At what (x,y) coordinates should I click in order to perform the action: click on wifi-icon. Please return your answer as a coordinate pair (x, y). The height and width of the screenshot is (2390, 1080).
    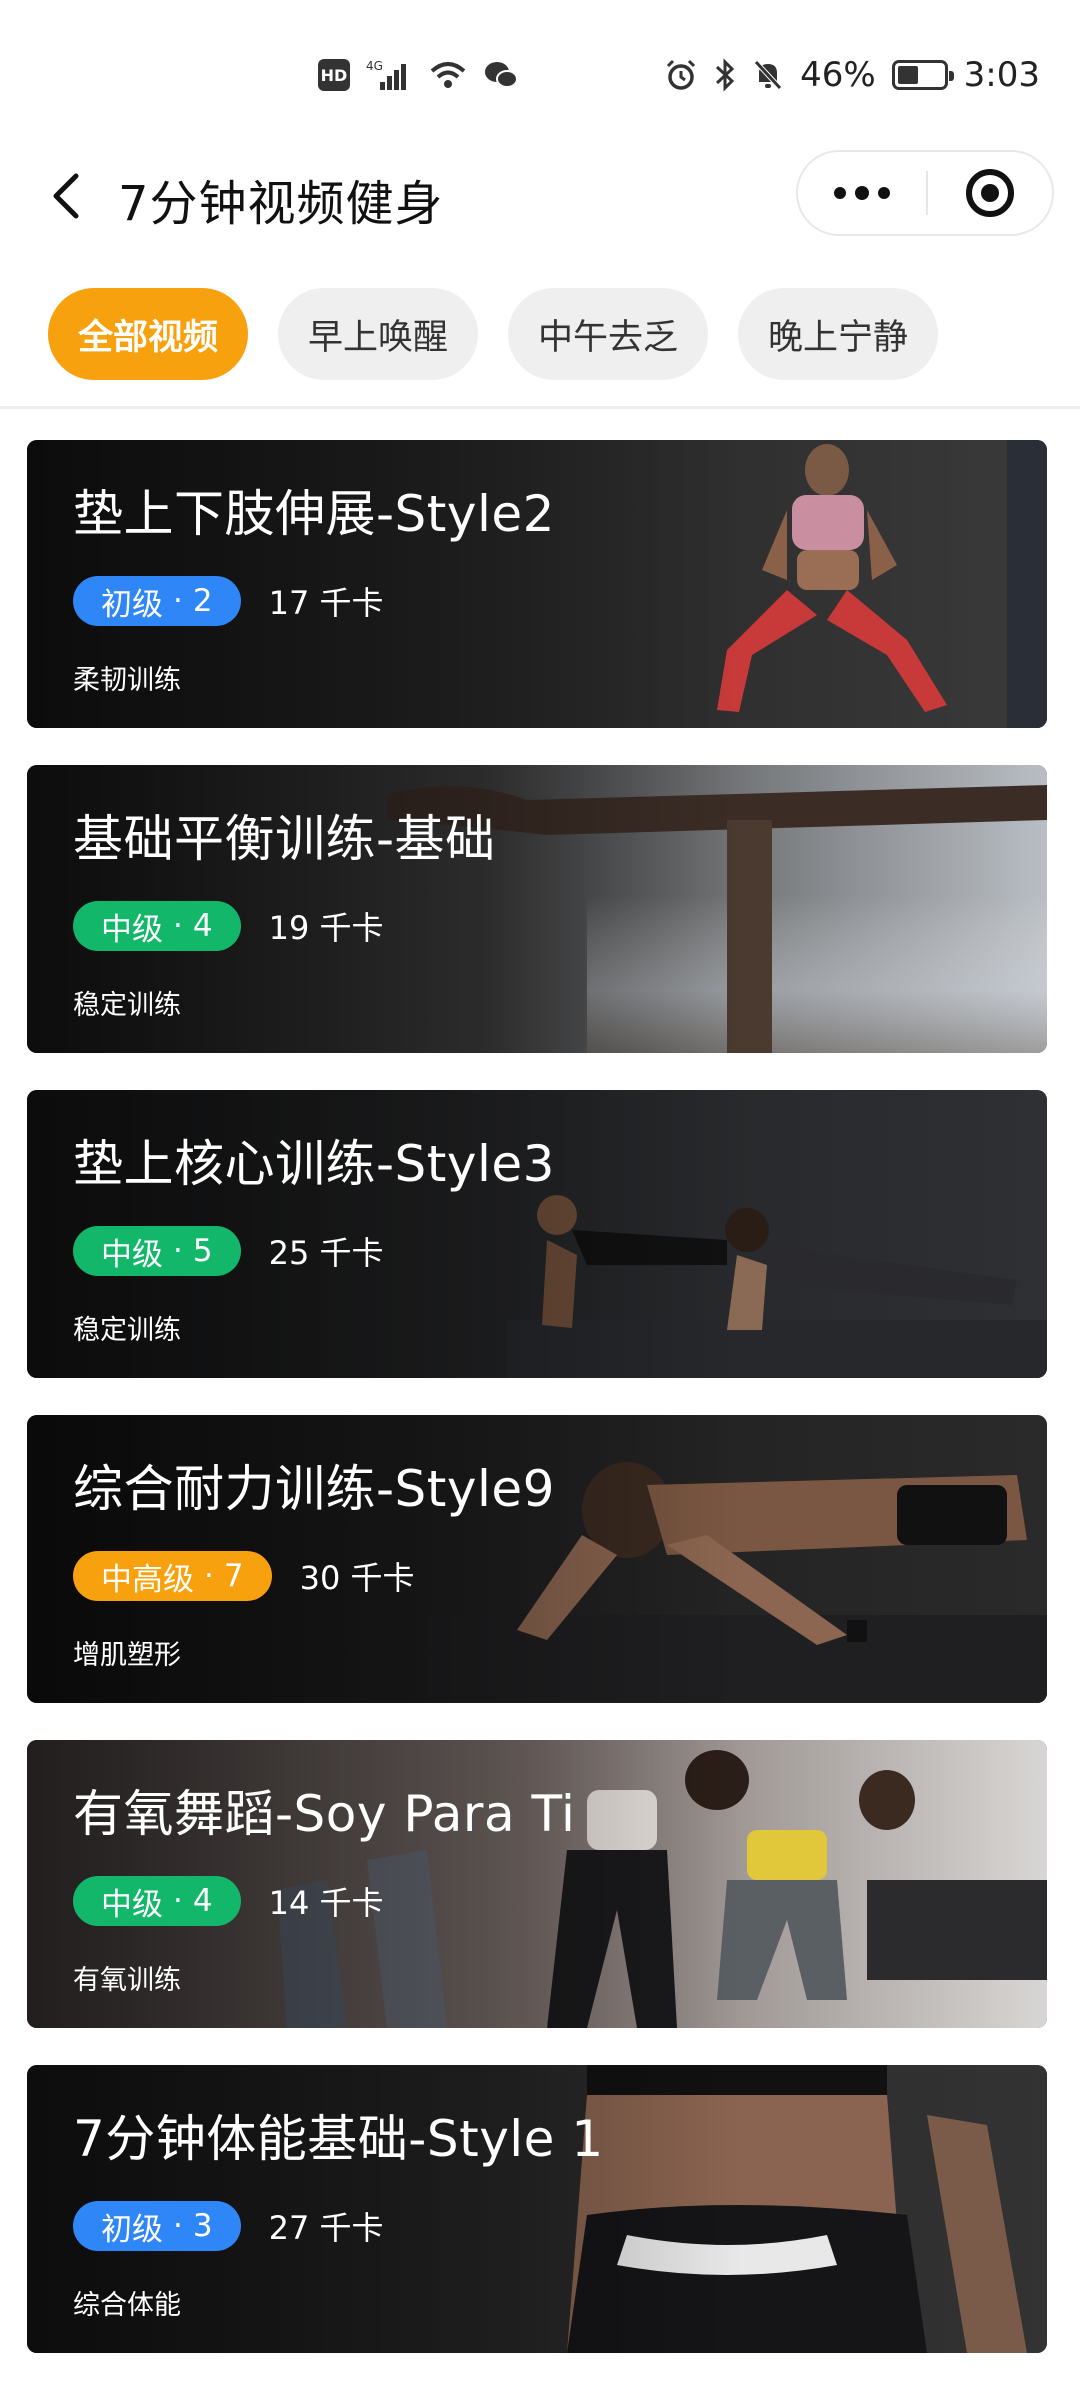
    Looking at the image, I should click on (448, 75).